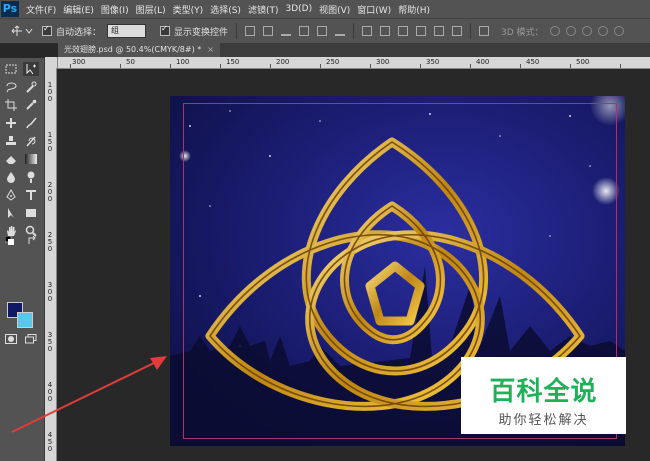  I want to click on watermark-badge: 百科全说 助你轻松解决, so click(543, 395).